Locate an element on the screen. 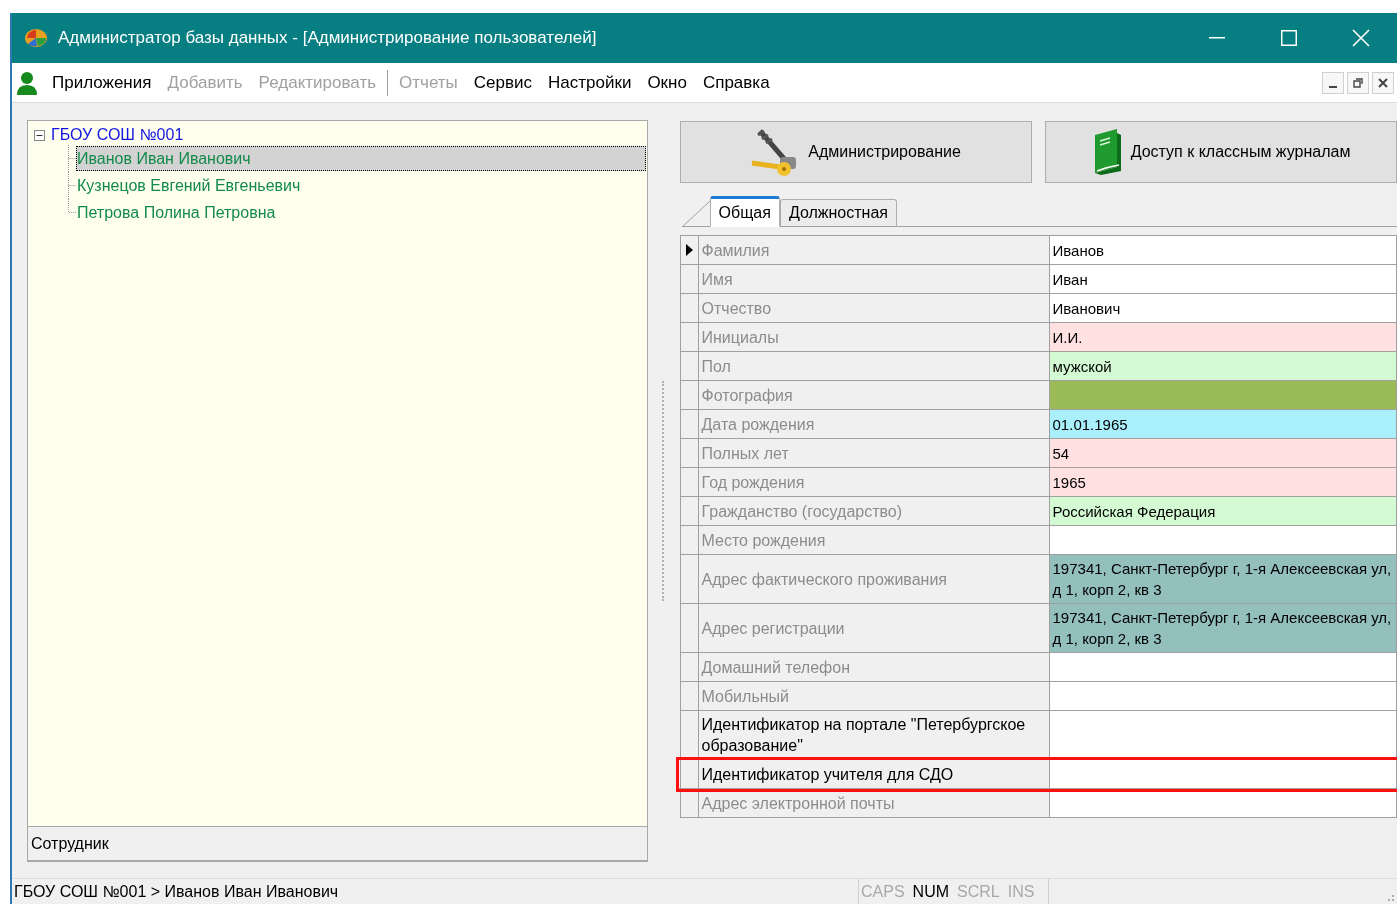  grid-row: Гражданство (государство) Российская Федерация is located at coordinates (1038, 511).